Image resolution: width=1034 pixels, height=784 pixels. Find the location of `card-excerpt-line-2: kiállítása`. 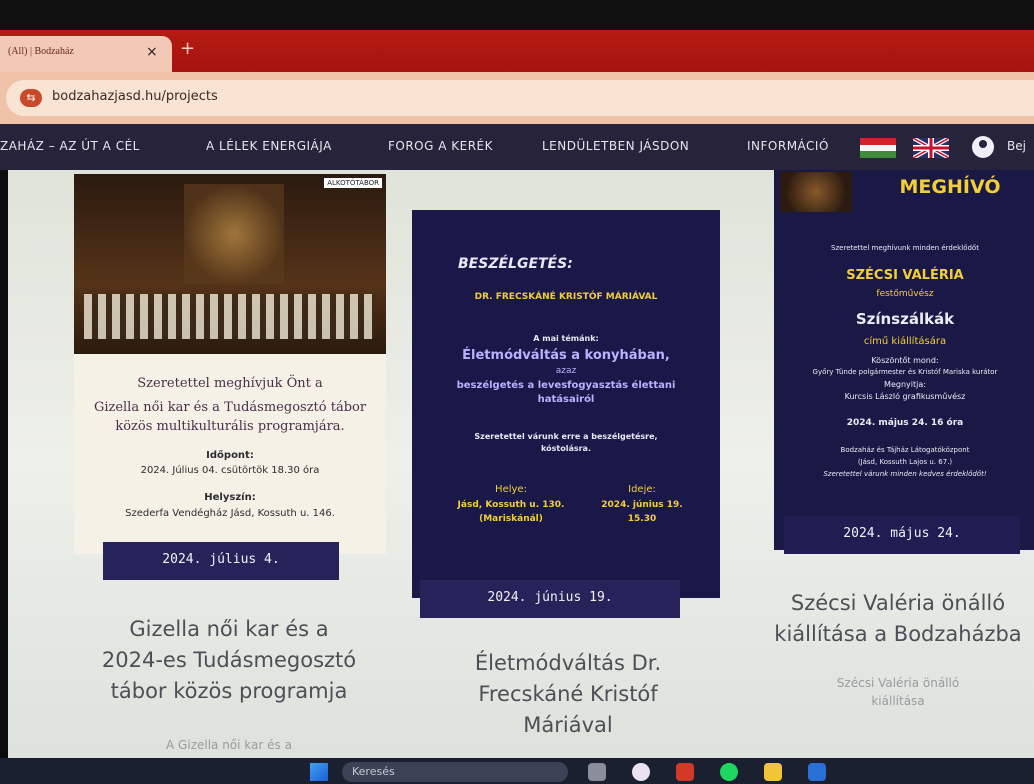

card-excerpt-line-2: kiállítása is located at coordinates (898, 701).